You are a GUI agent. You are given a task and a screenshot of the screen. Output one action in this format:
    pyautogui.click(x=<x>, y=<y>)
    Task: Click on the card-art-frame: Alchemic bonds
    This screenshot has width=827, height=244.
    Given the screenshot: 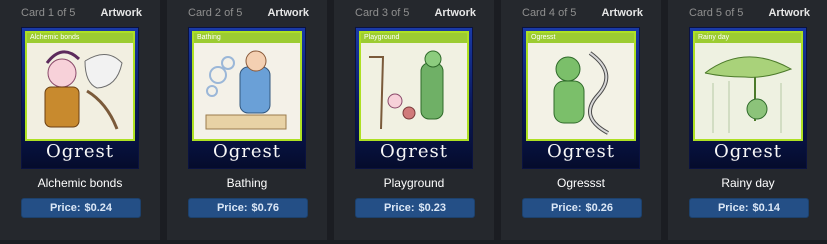 What is the action you would take?
    pyautogui.click(x=80, y=86)
    